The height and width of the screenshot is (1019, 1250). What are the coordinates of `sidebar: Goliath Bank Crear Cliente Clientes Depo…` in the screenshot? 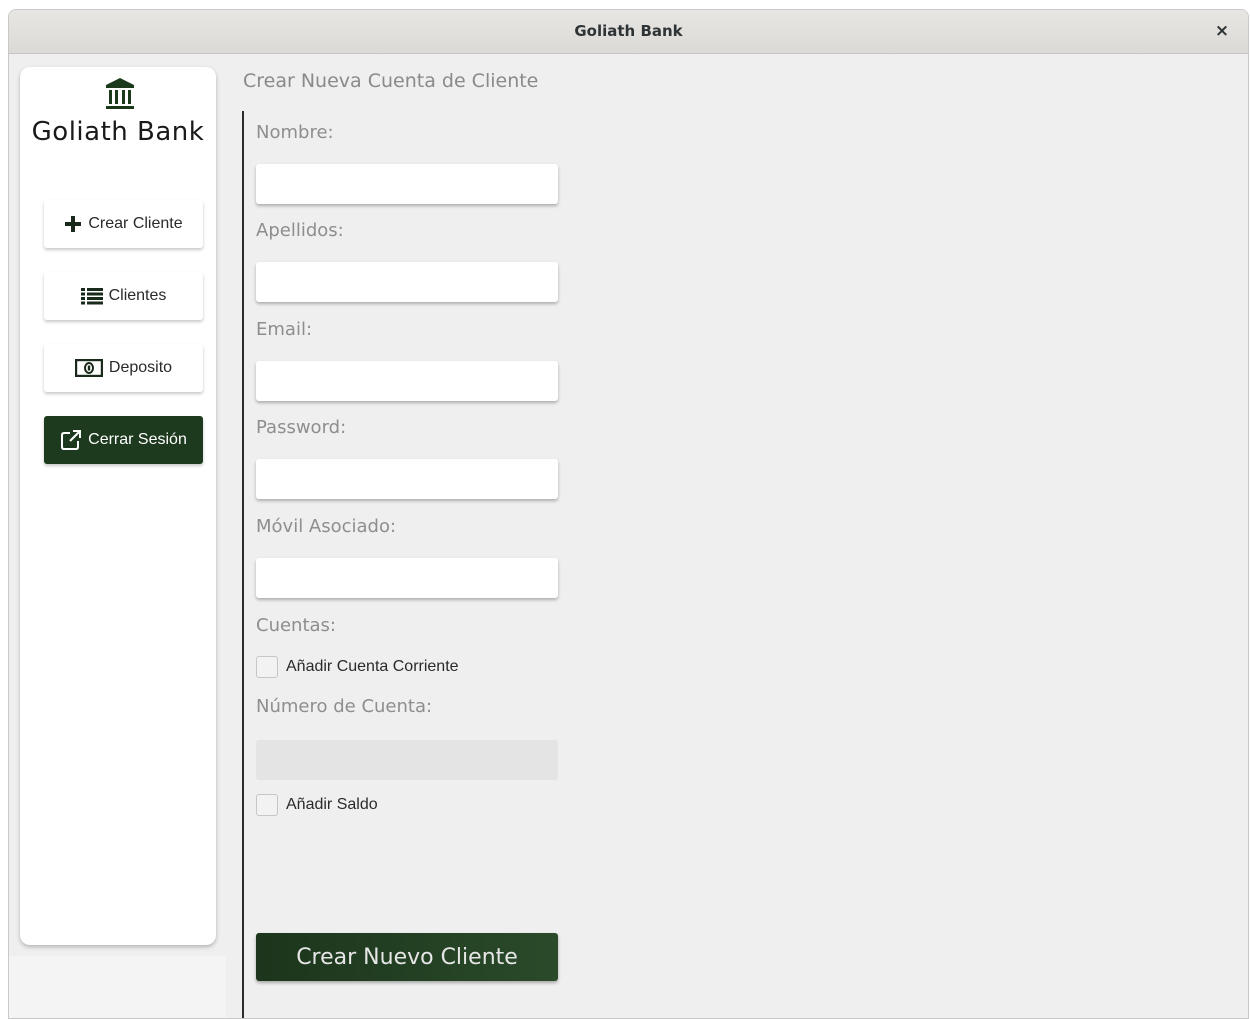 It's located at (118, 506).